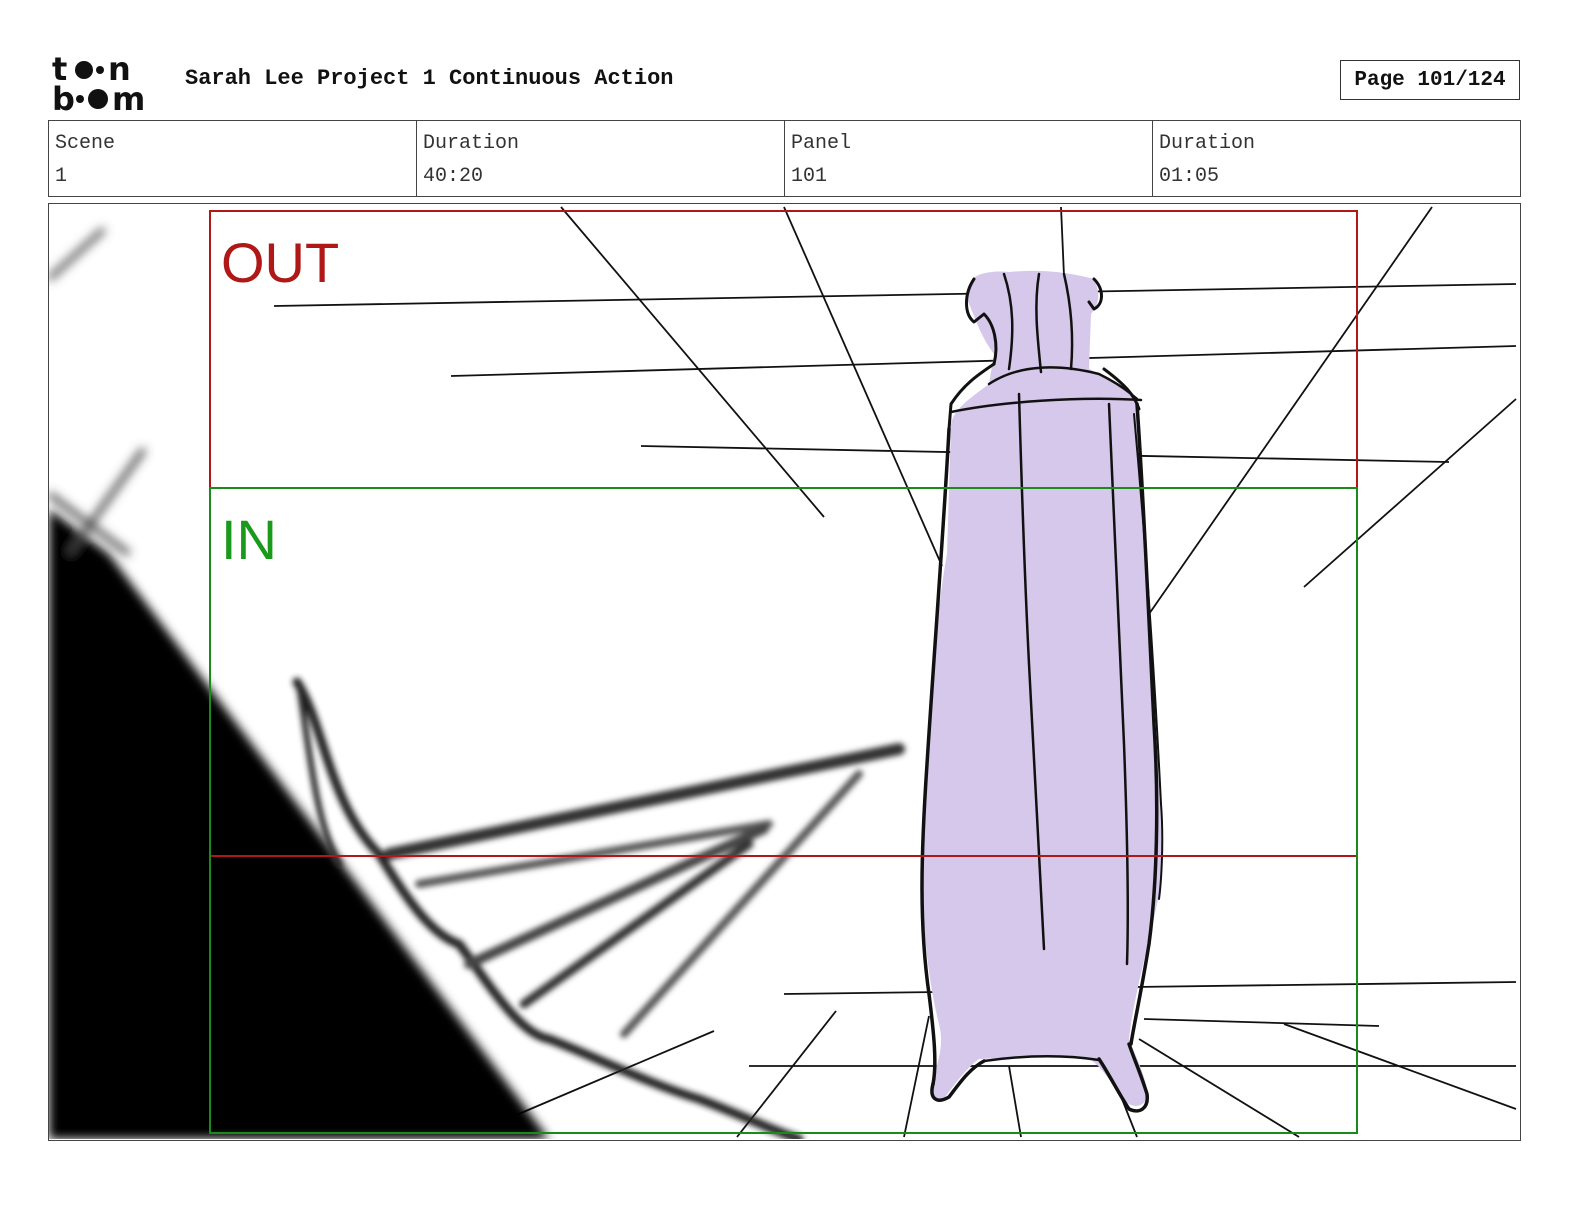 This screenshot has width=1584, height=1224. What do you see at coordinates (249, 539) in the screenshot?
I see `in-label: IN` at bounding box center [249, 539].